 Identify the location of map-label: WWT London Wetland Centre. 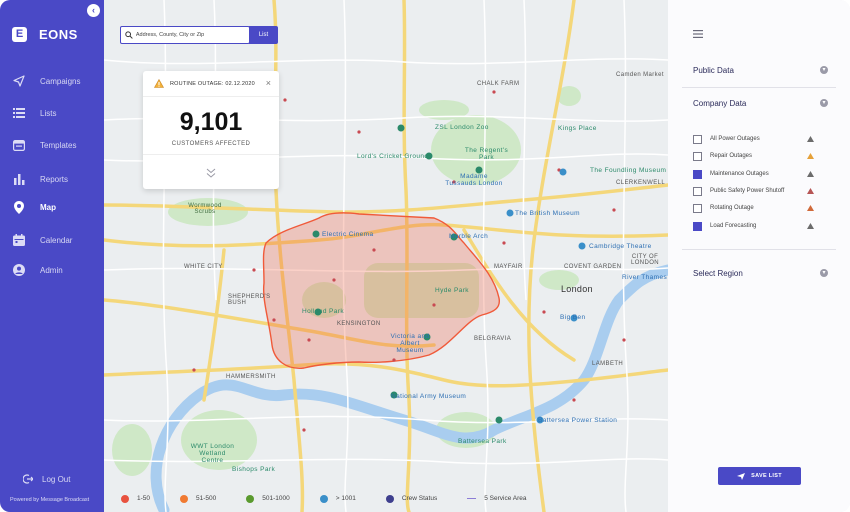
(212, 453).